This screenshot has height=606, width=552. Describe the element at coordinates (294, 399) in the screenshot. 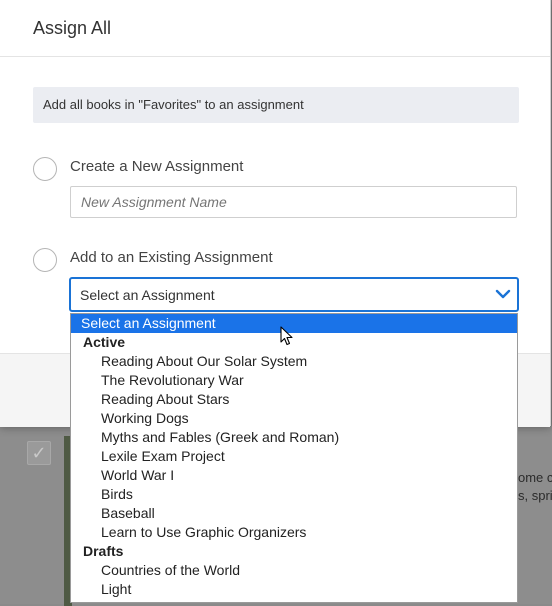

I see `dropdown-option: Reading About Stars` at that location.